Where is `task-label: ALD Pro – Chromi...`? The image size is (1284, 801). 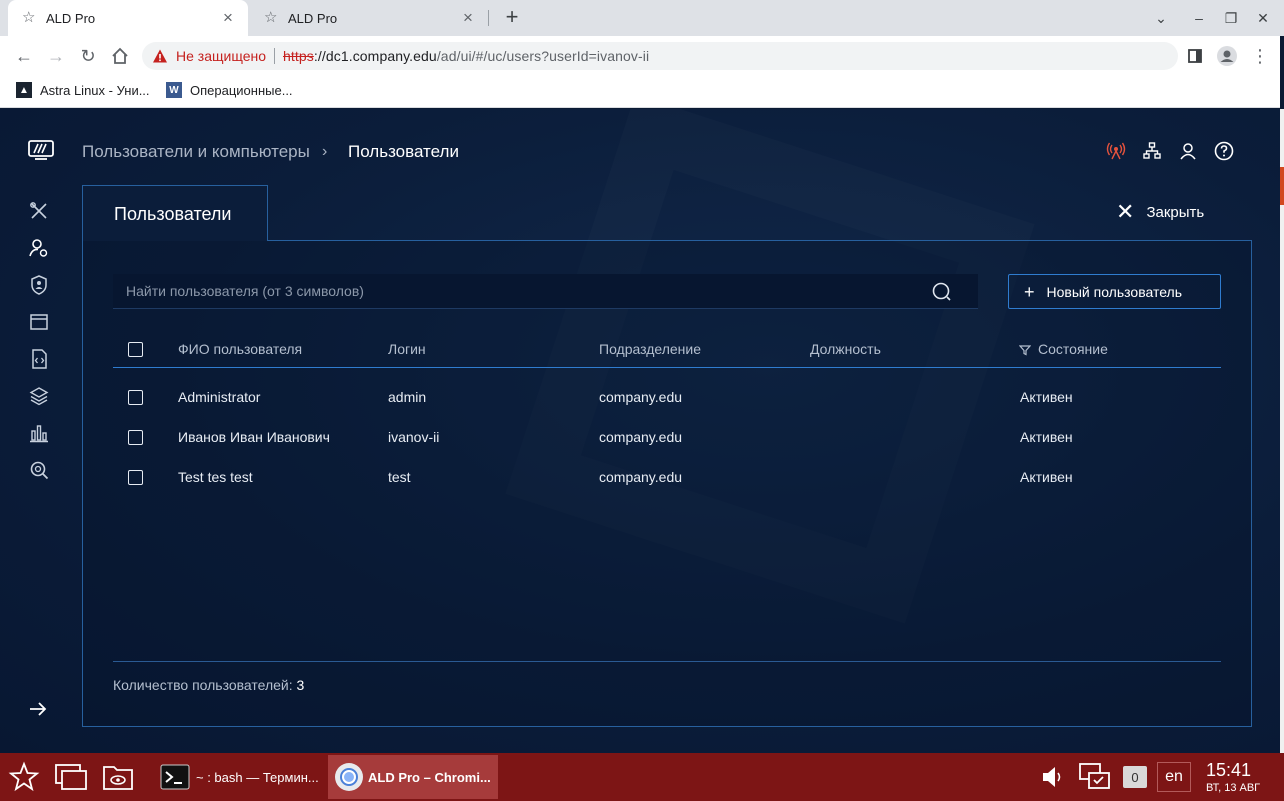
task-label: ALD Pro – Chromi... is located at coordinates (429, 777).